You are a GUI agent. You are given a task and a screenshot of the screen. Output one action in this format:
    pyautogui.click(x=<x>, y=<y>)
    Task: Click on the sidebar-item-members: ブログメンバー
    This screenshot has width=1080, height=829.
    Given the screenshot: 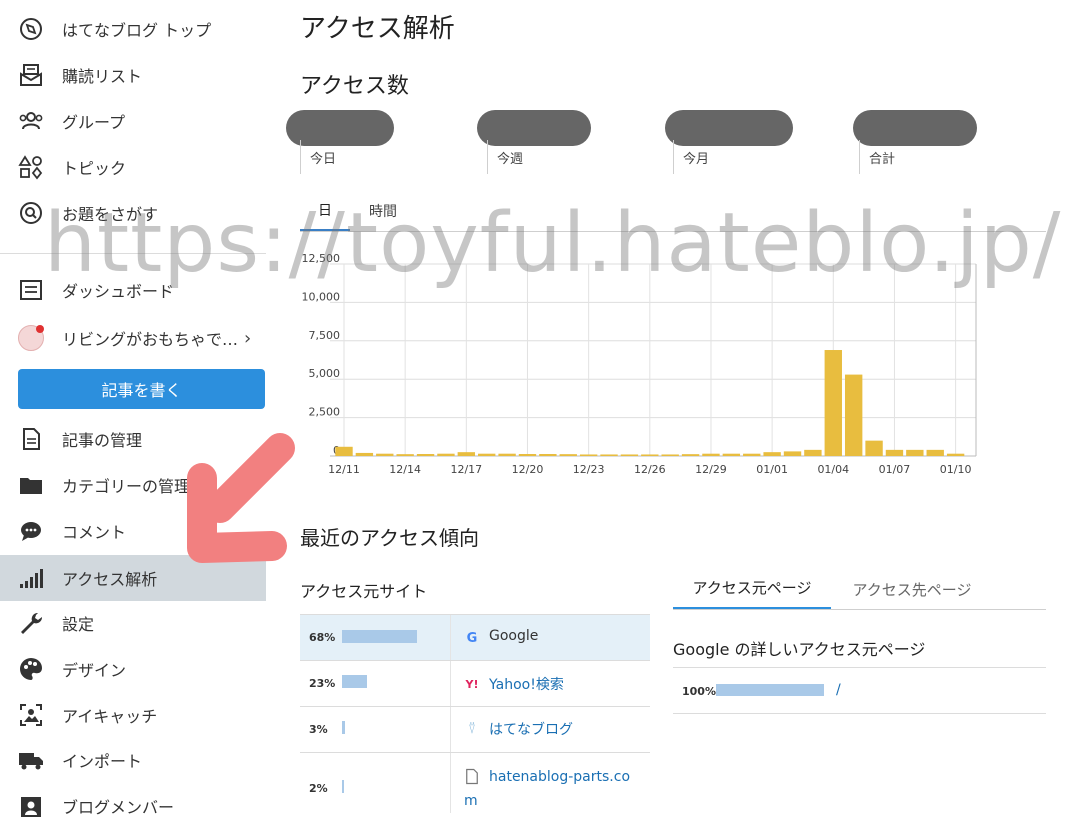 What is the action you would take?
    pyautogui.click(x=133, y=806)
    